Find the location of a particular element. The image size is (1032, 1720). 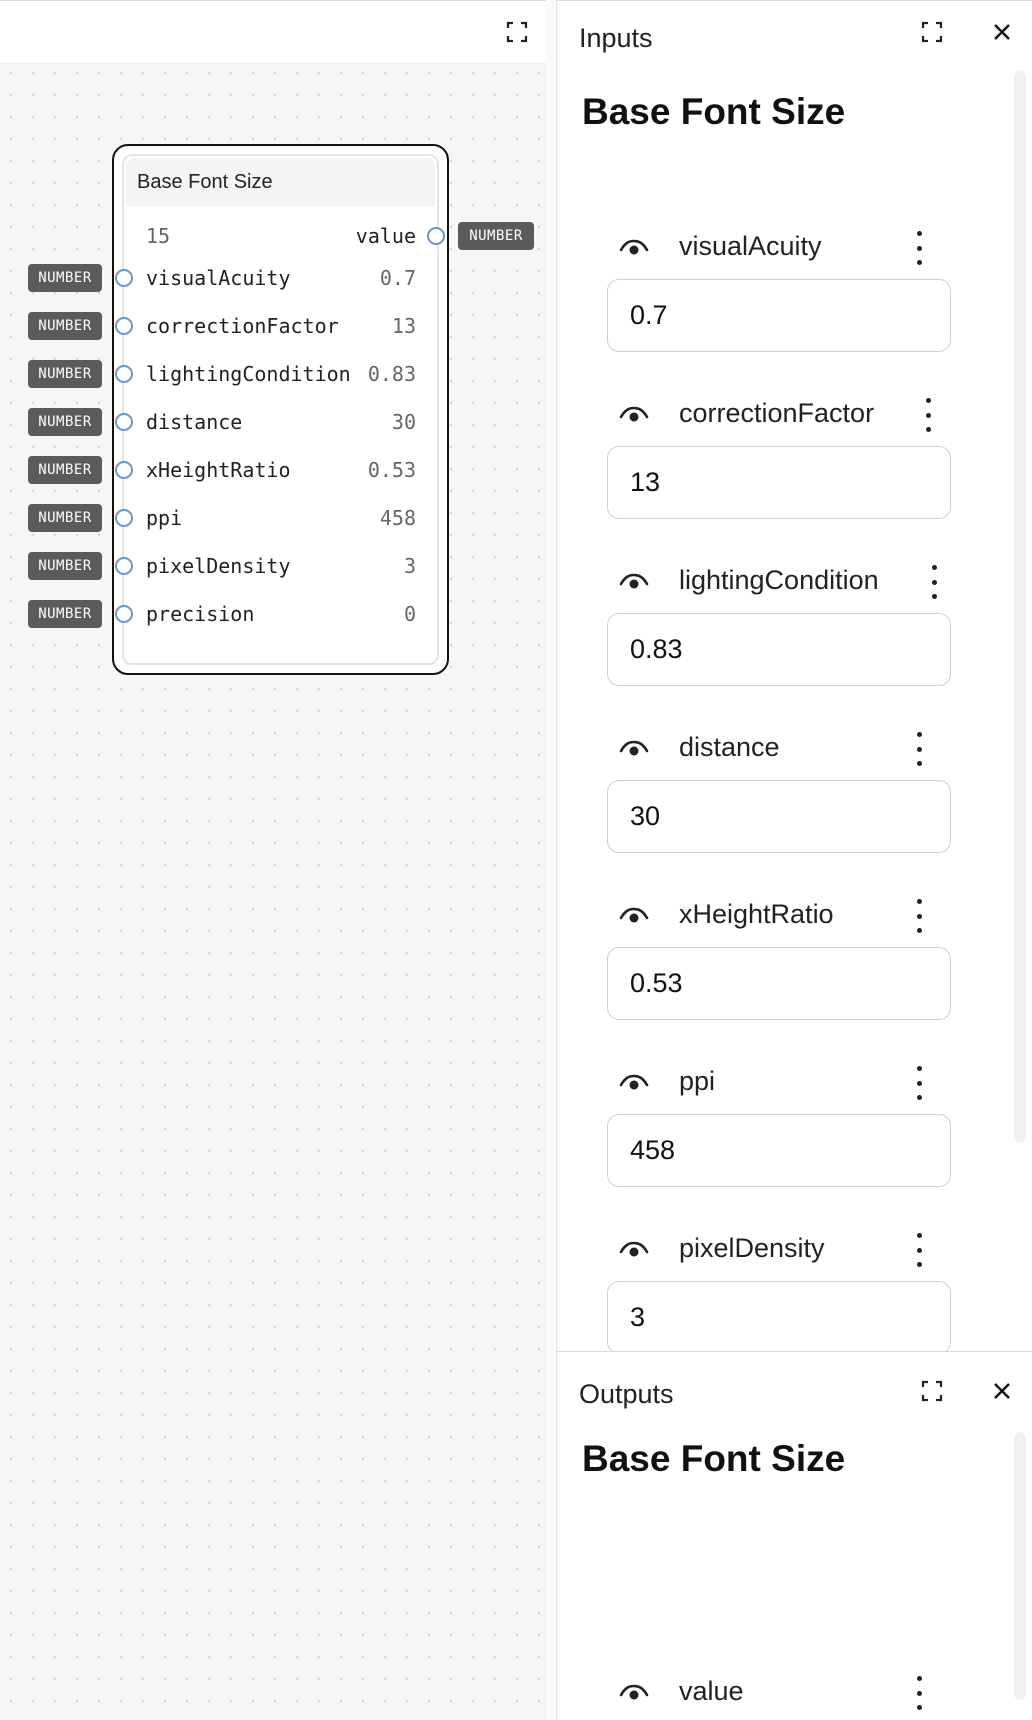

inputs-fullscreen-button is located at coordinates (932, 32).